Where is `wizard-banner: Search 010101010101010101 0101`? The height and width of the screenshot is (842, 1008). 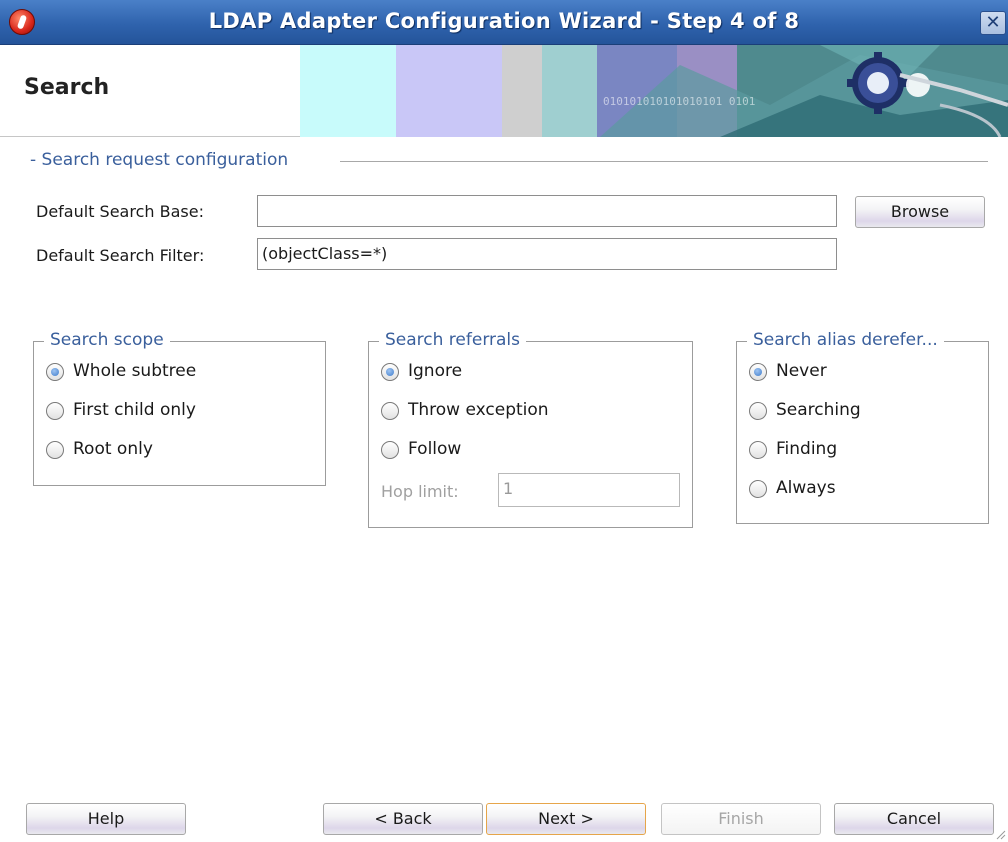
wizard-banner: Search 010101010101010101 0101 is located at coordinates (504, 91).